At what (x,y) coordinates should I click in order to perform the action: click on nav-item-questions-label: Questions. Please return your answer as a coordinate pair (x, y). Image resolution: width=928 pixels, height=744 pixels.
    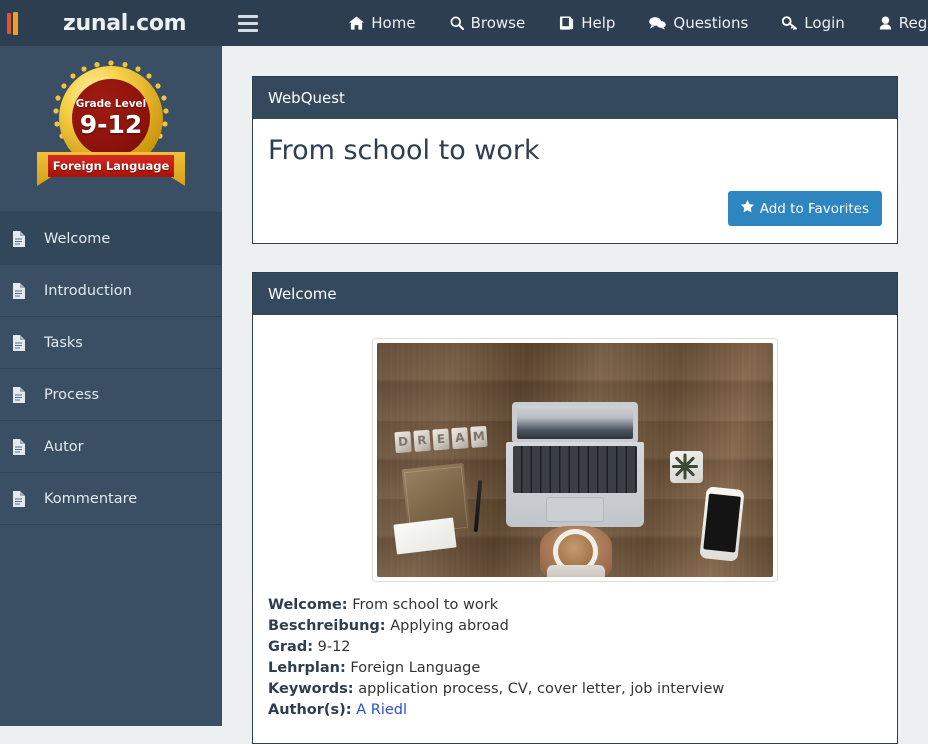
    Looking at the image, I should click on (711, 23).